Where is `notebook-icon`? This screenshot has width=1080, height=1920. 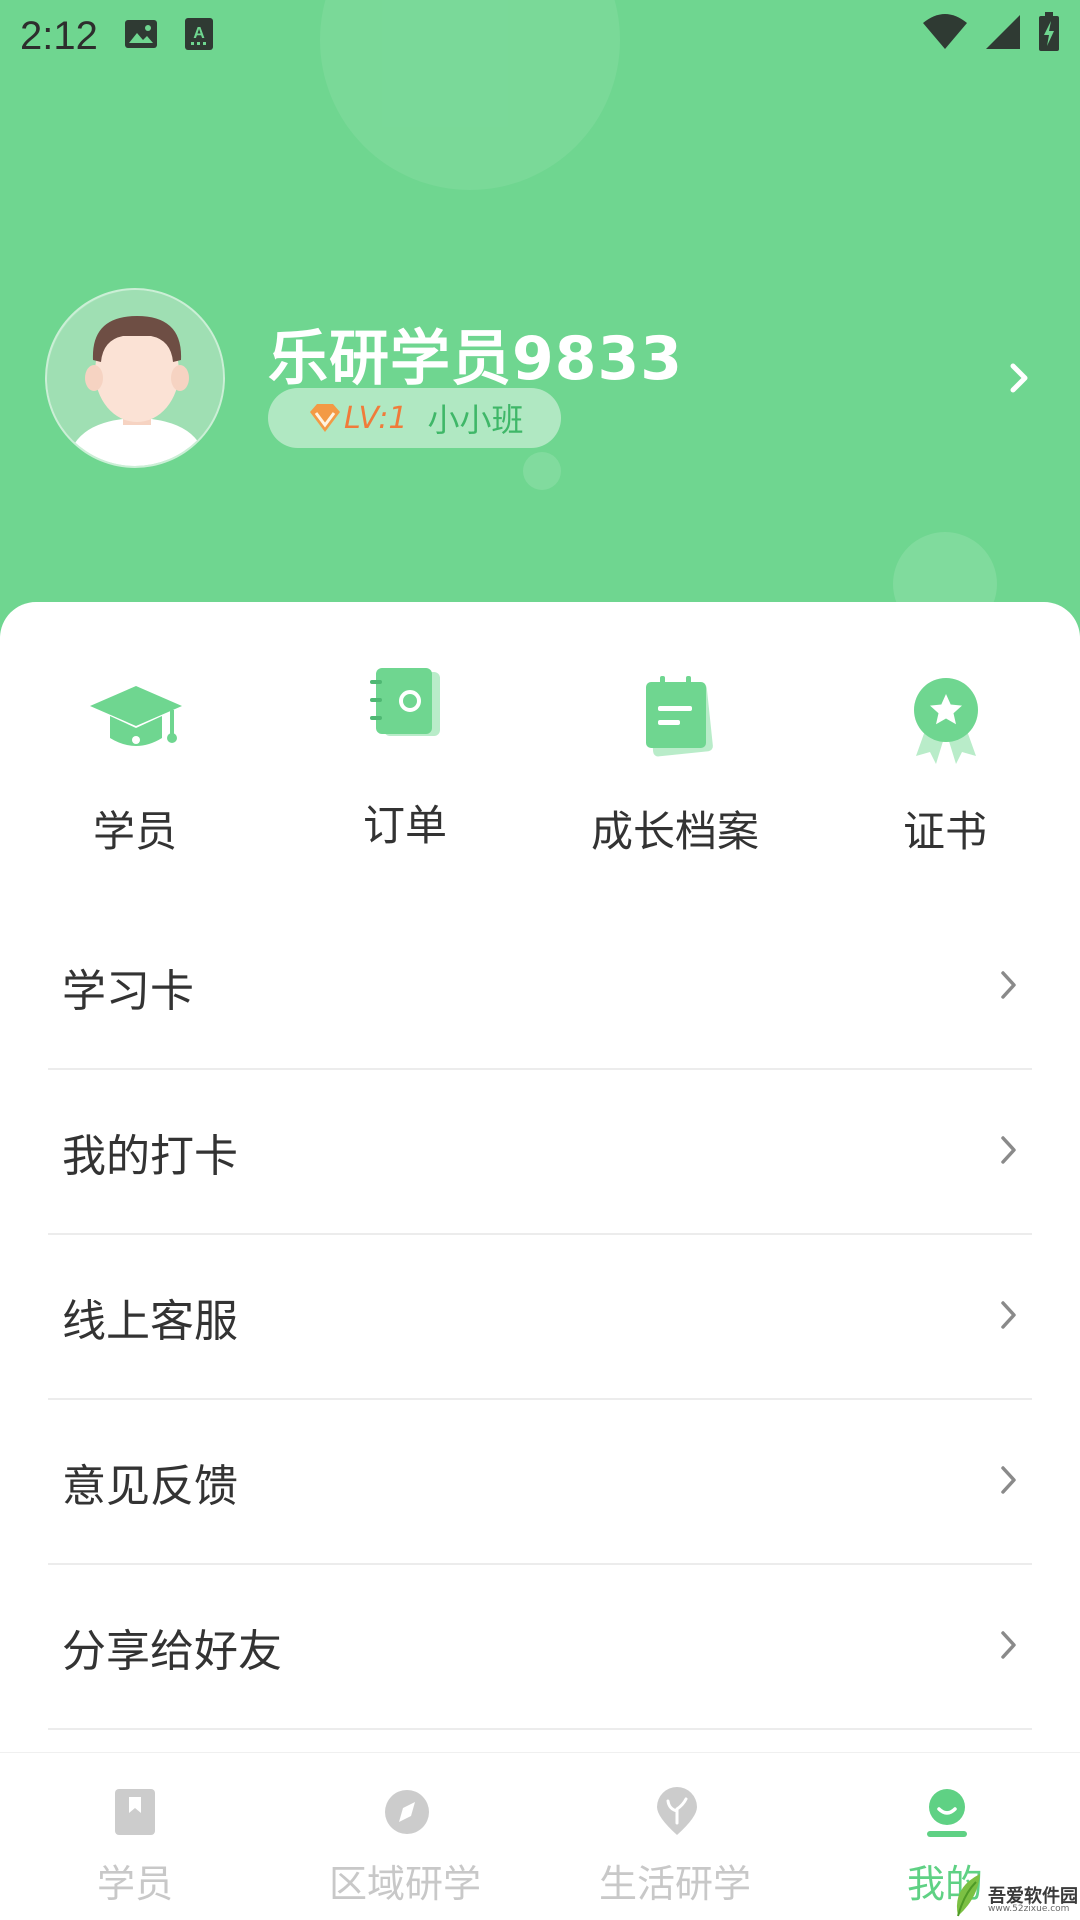 notebook-icon is located at coordinates (406, 712).